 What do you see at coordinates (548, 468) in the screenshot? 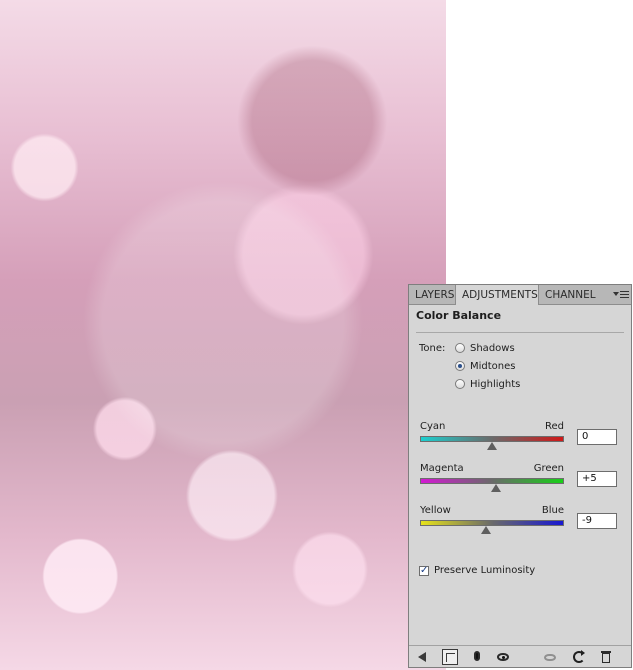
I see `slider-label-right: Green` at bounding box center [548, 468].